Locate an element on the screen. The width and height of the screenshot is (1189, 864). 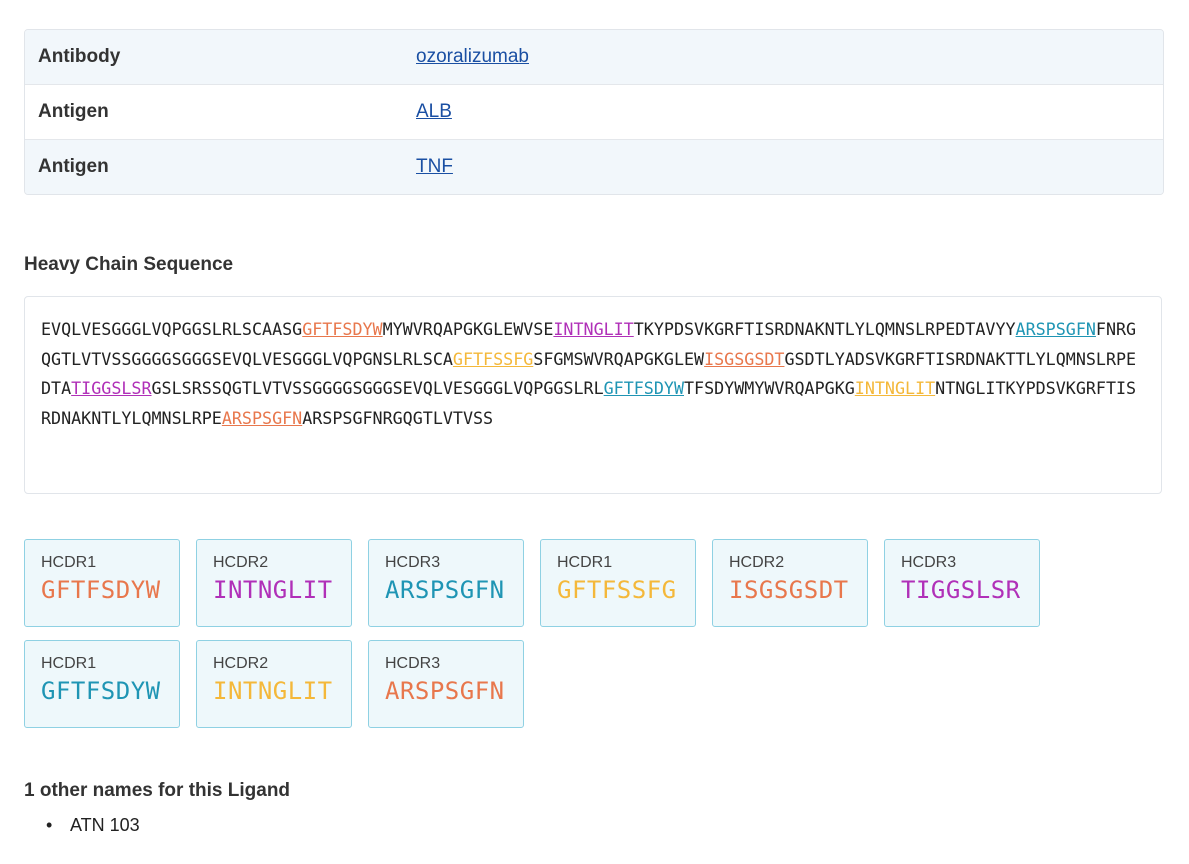
sequence-segment: SFGMSWVRQAPGKGLEW is located at coordinates (619, 358).